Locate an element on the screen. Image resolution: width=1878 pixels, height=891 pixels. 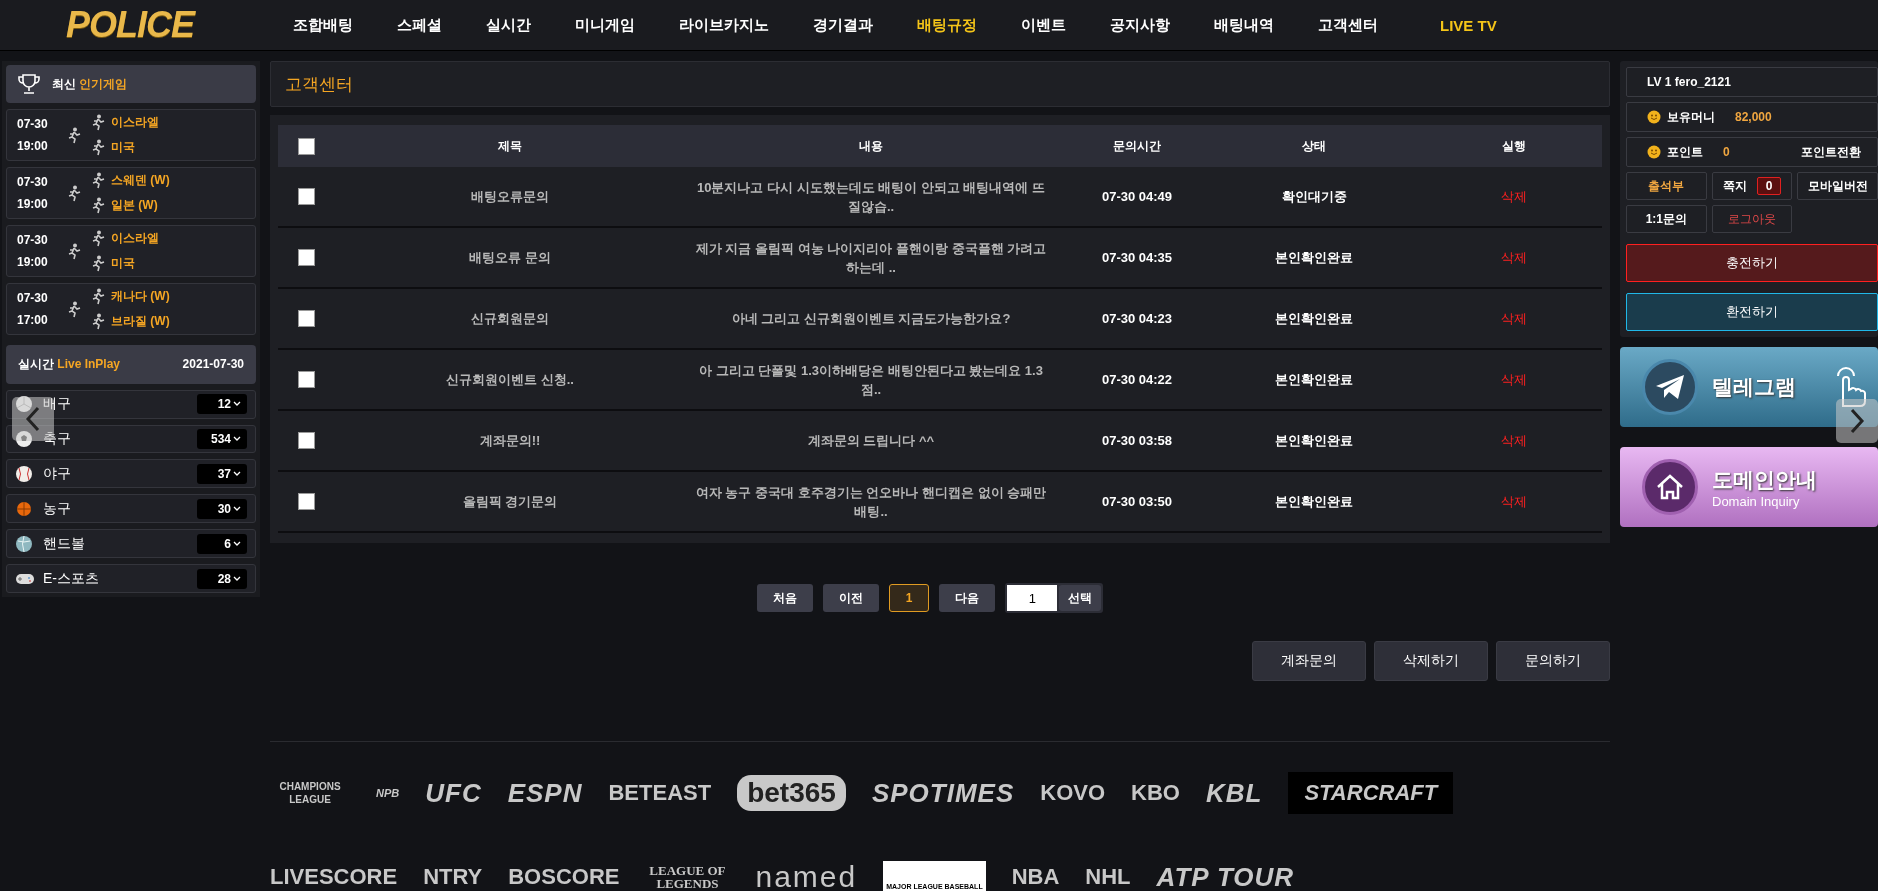
select-all-checkbox is located at coordinates (306, 146).